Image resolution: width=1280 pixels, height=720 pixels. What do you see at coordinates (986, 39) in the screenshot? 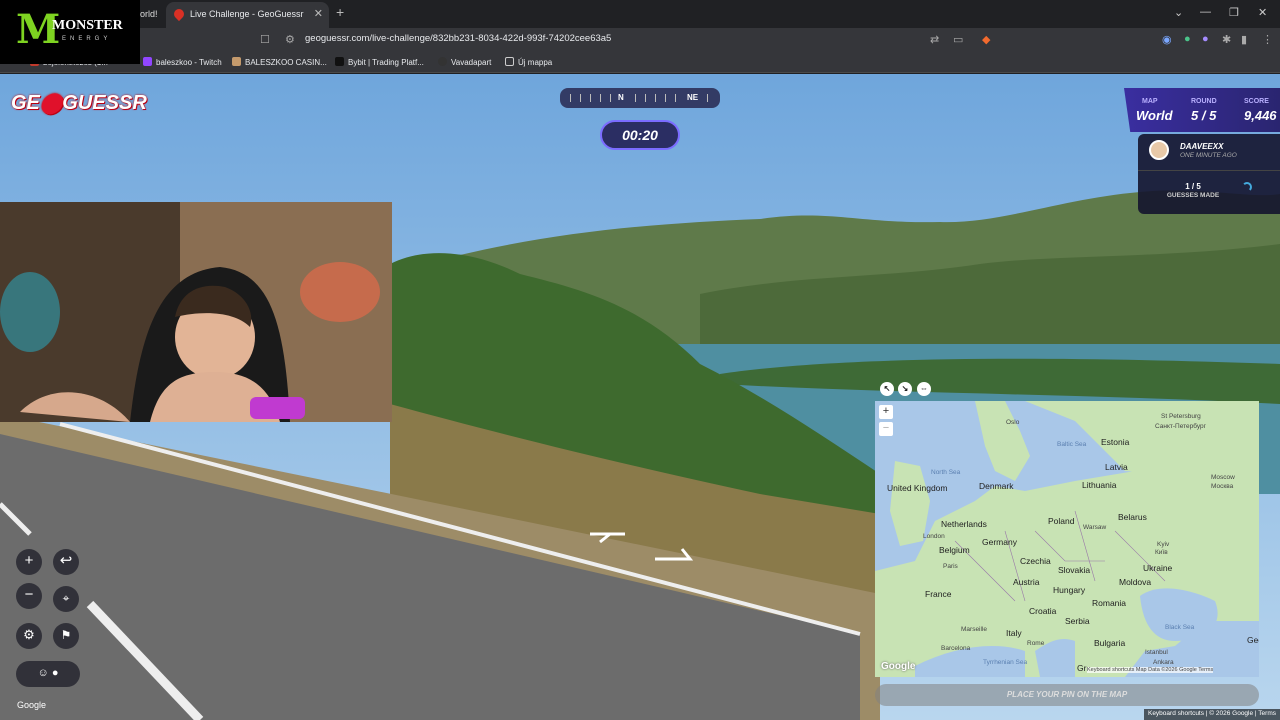
I see `brave-shield-icon: ◆` at bounding box center [986, 39].